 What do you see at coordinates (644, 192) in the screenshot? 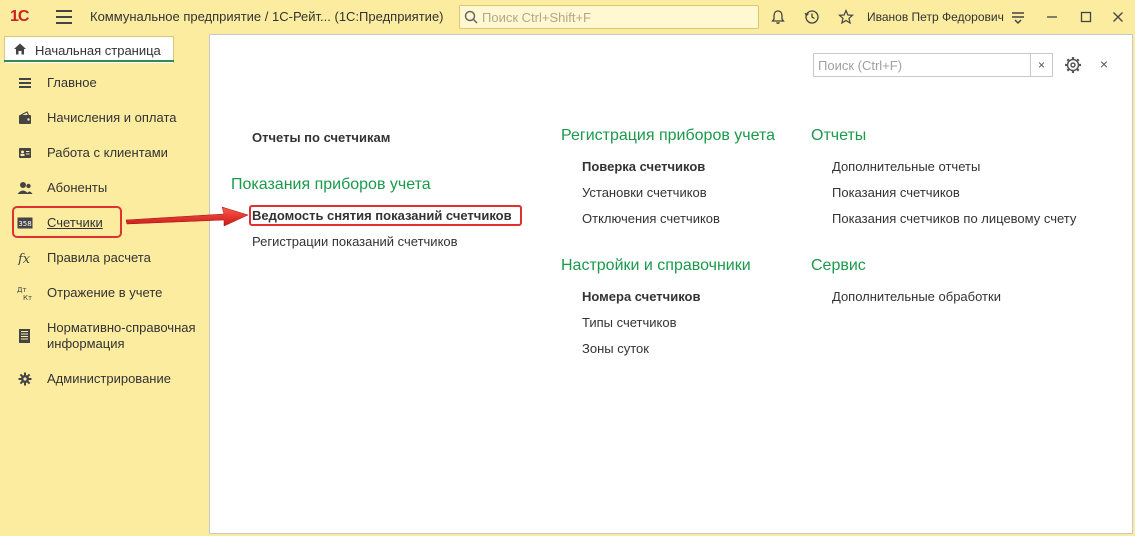
I see `link-installations: Установки счетчиков` at bounding box center [644, 192].